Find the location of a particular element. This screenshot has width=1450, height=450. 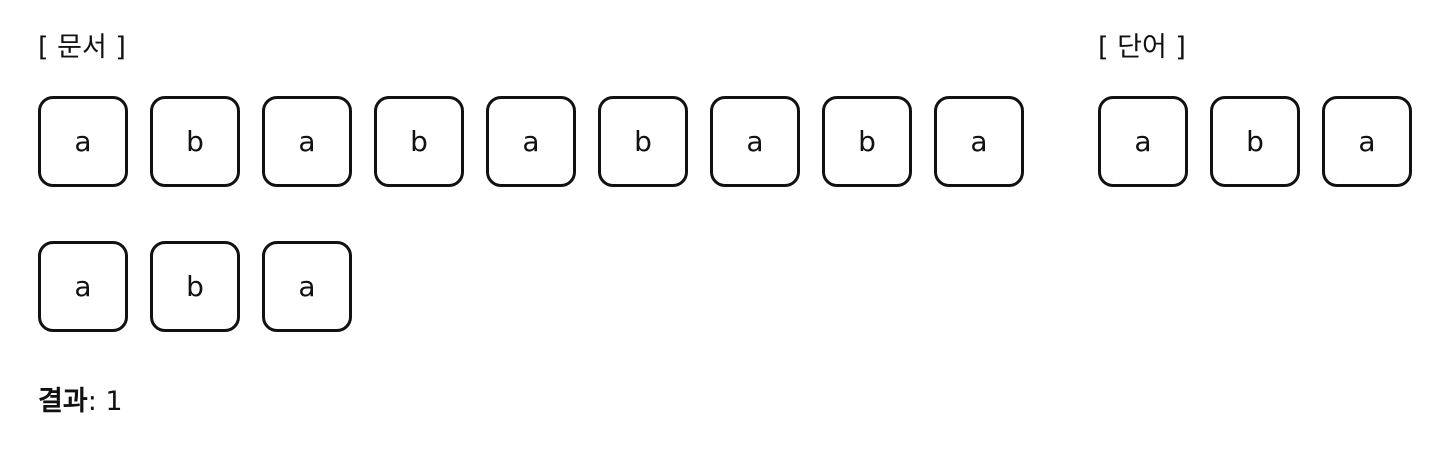

result-line: 결과: 1 is located at coordinates (80, 402).